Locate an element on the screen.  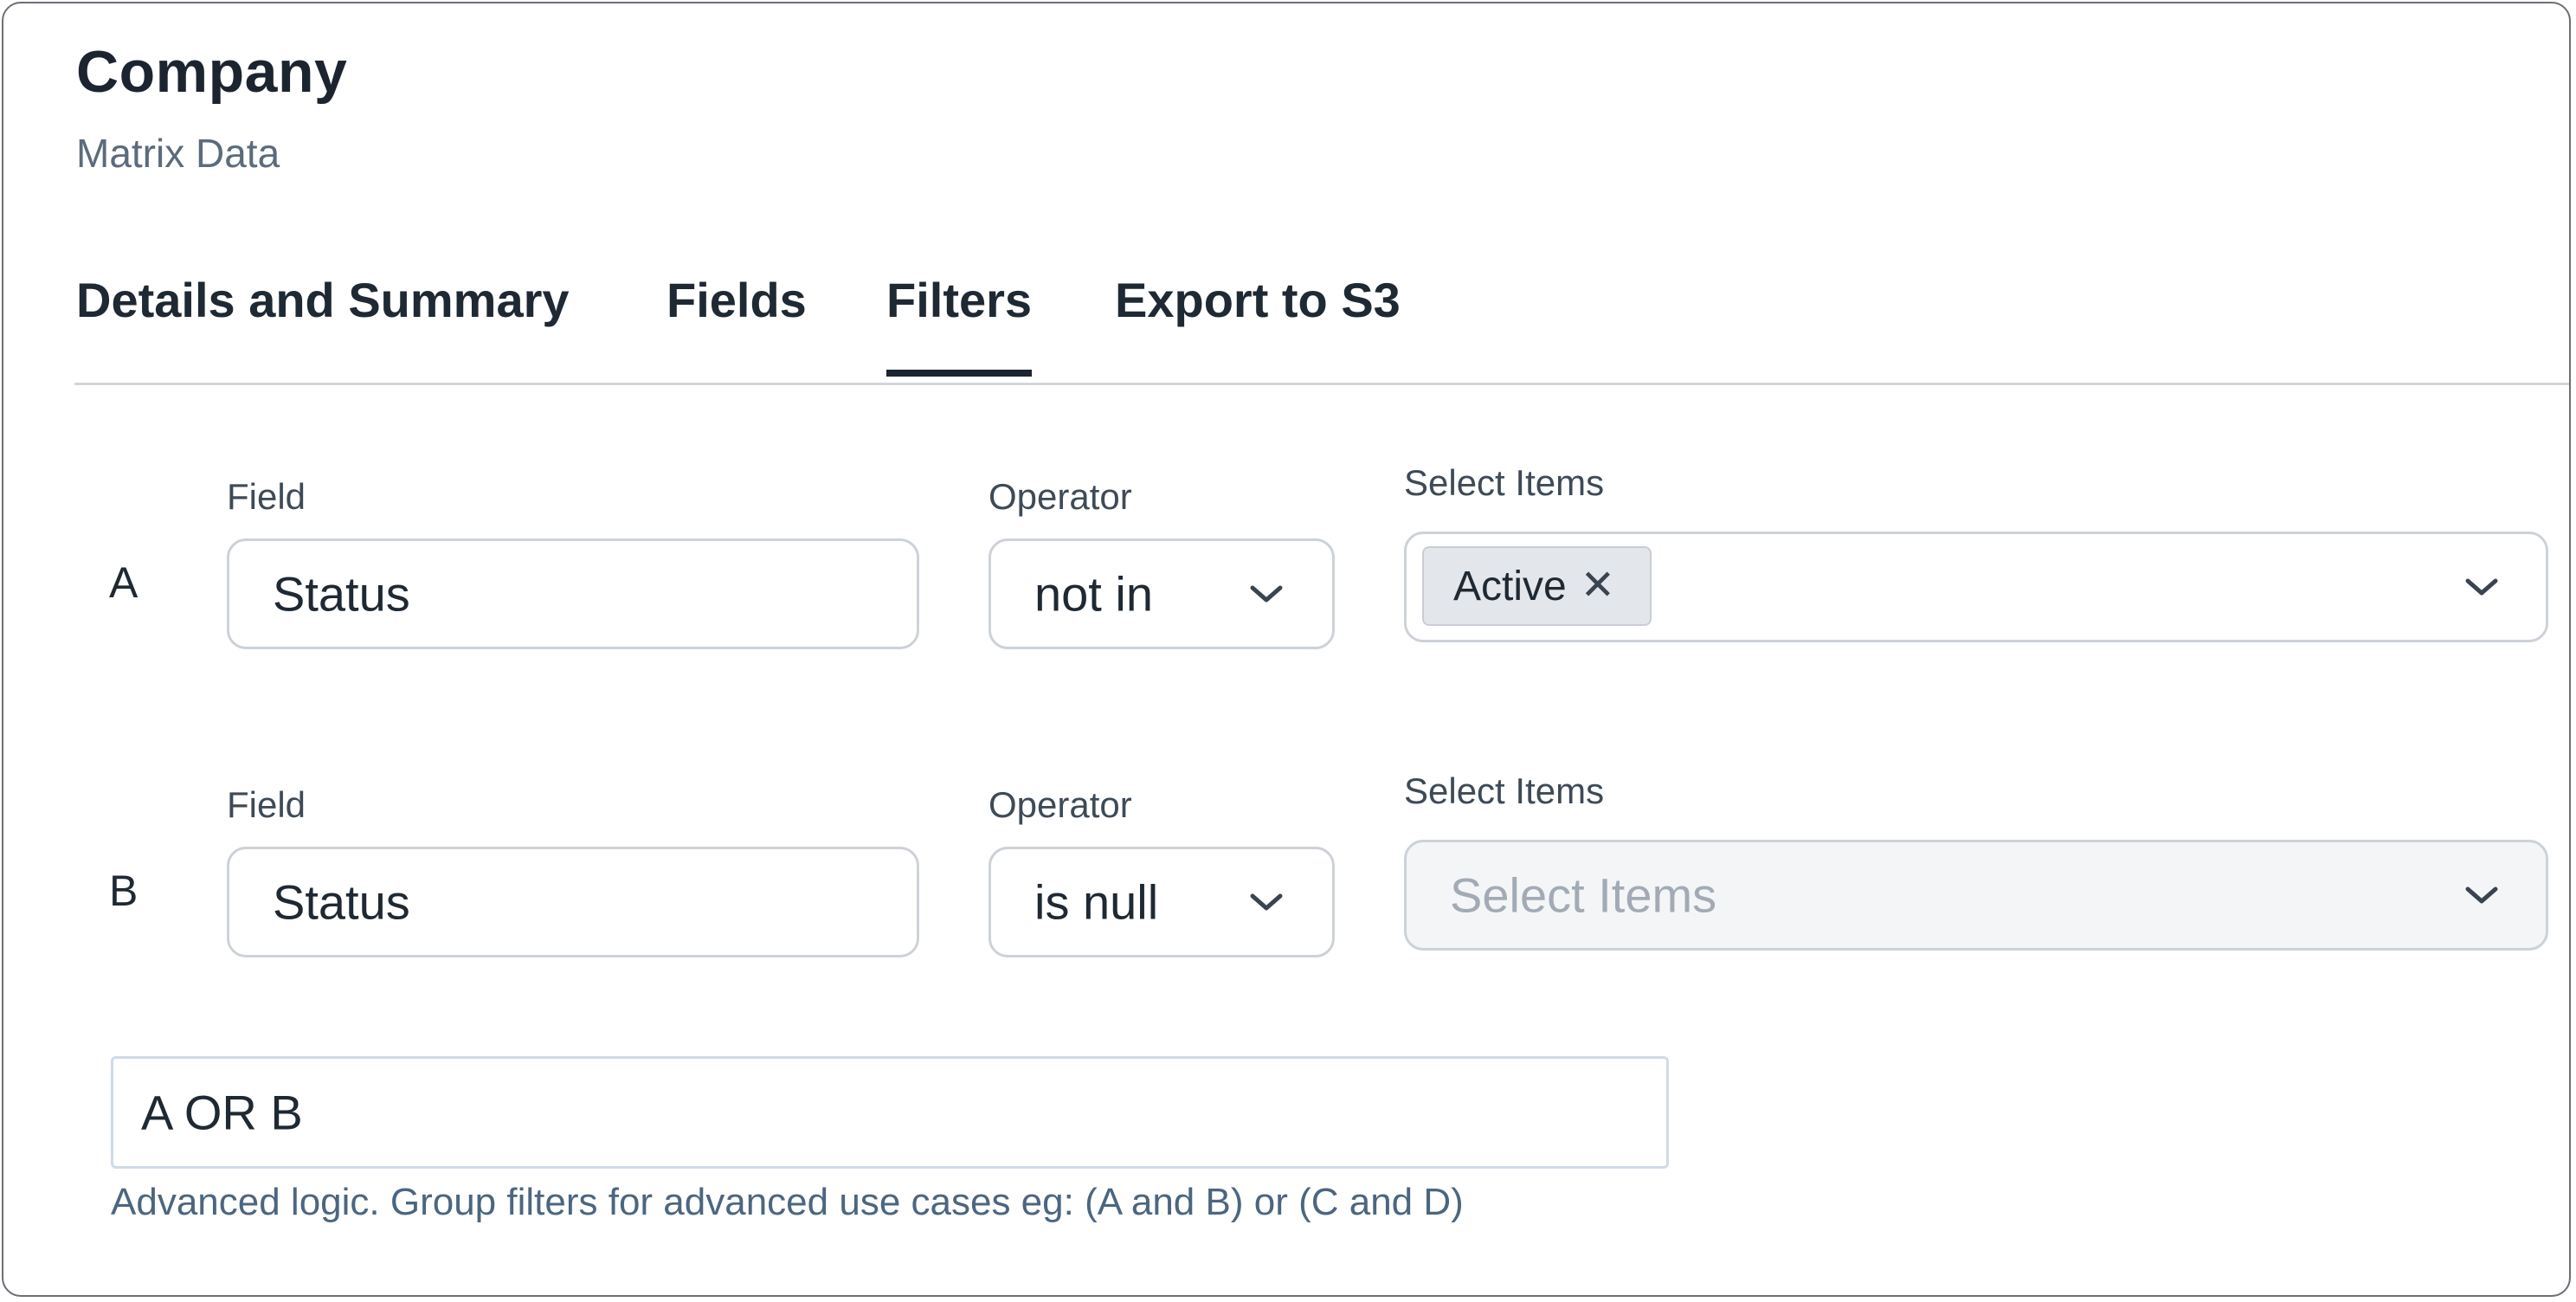
operator-value: is null is located at coordinates (1096, 902).